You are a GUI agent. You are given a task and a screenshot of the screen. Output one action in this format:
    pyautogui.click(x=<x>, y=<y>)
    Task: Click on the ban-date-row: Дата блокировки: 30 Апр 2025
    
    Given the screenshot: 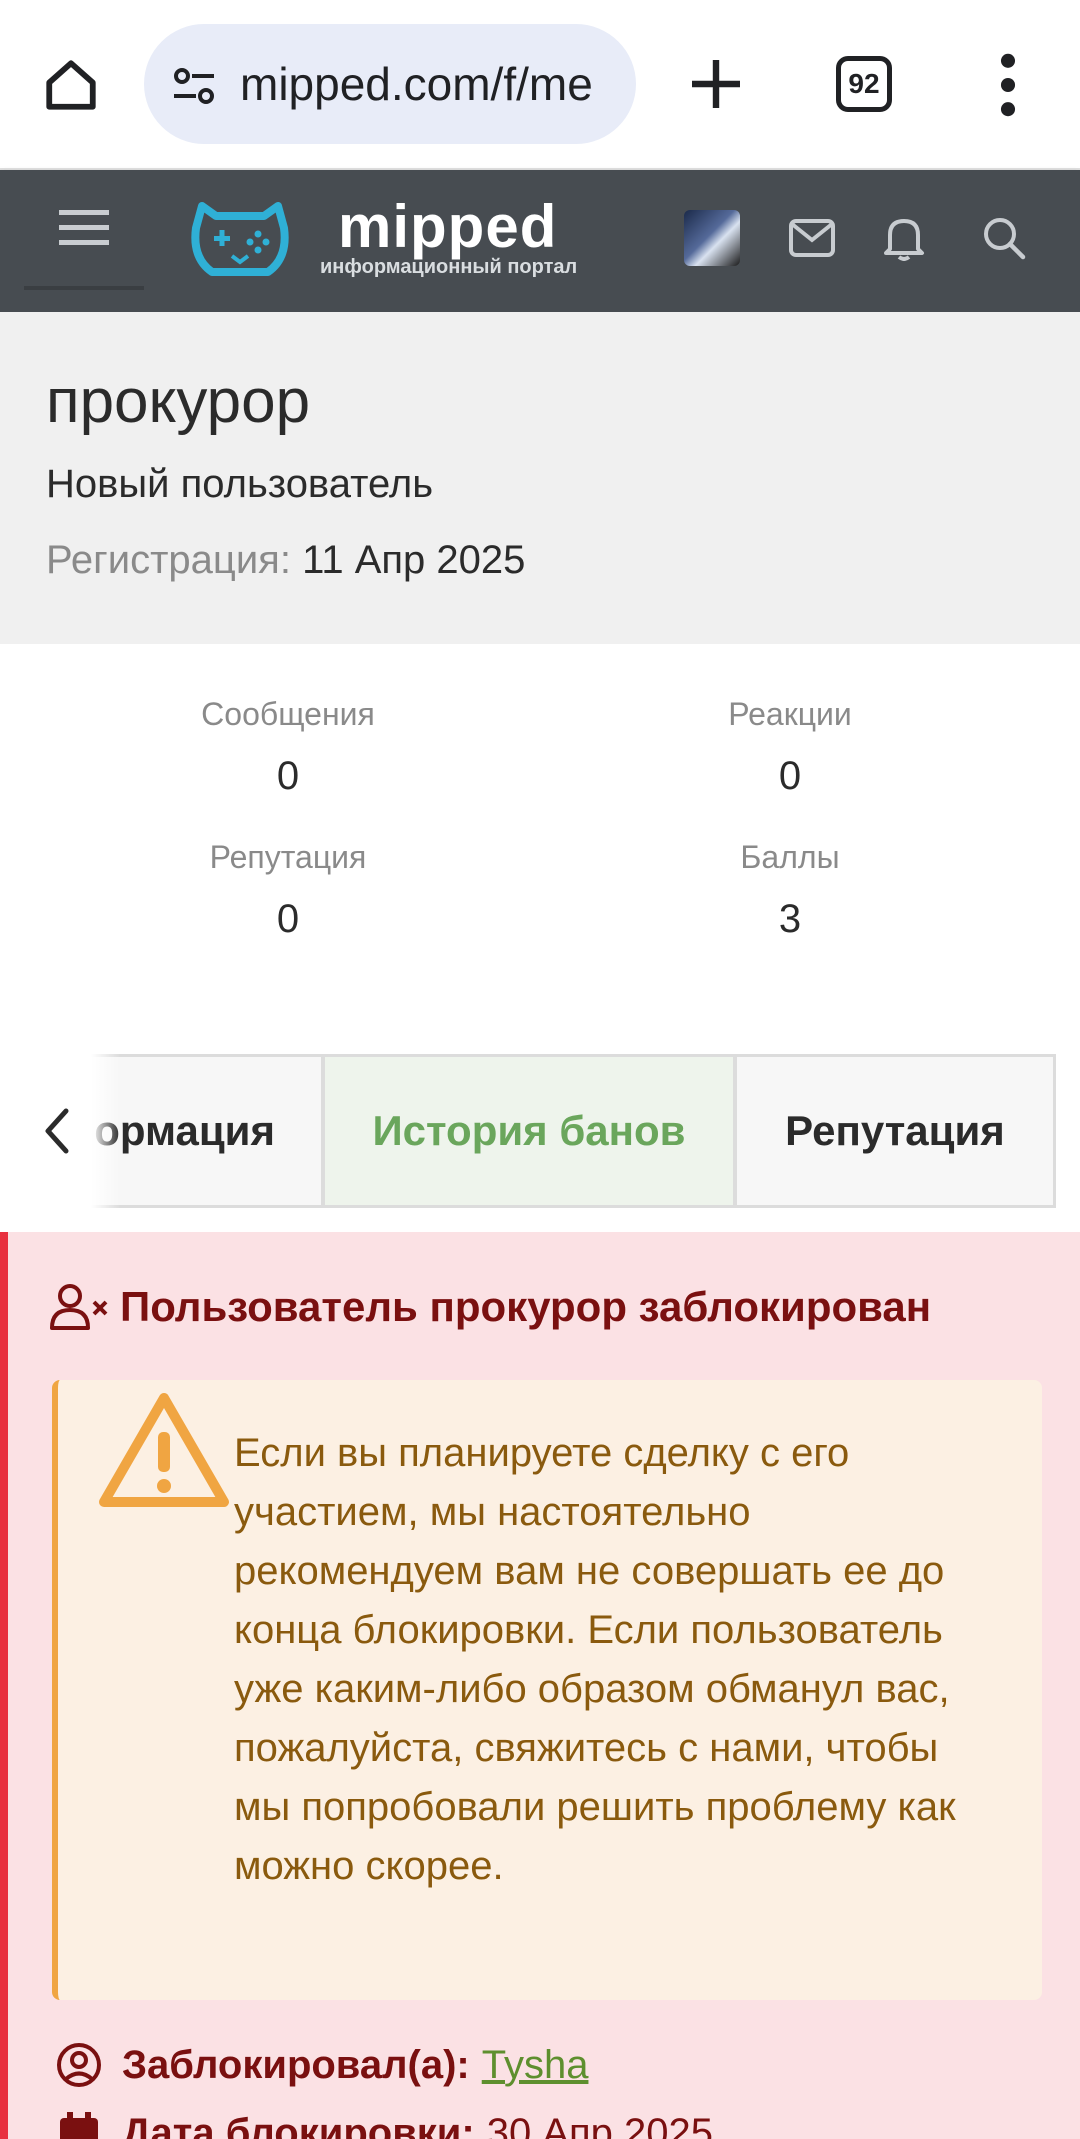 What is the action you would take?
    pyautogui.click(x=384, y=2124)
    